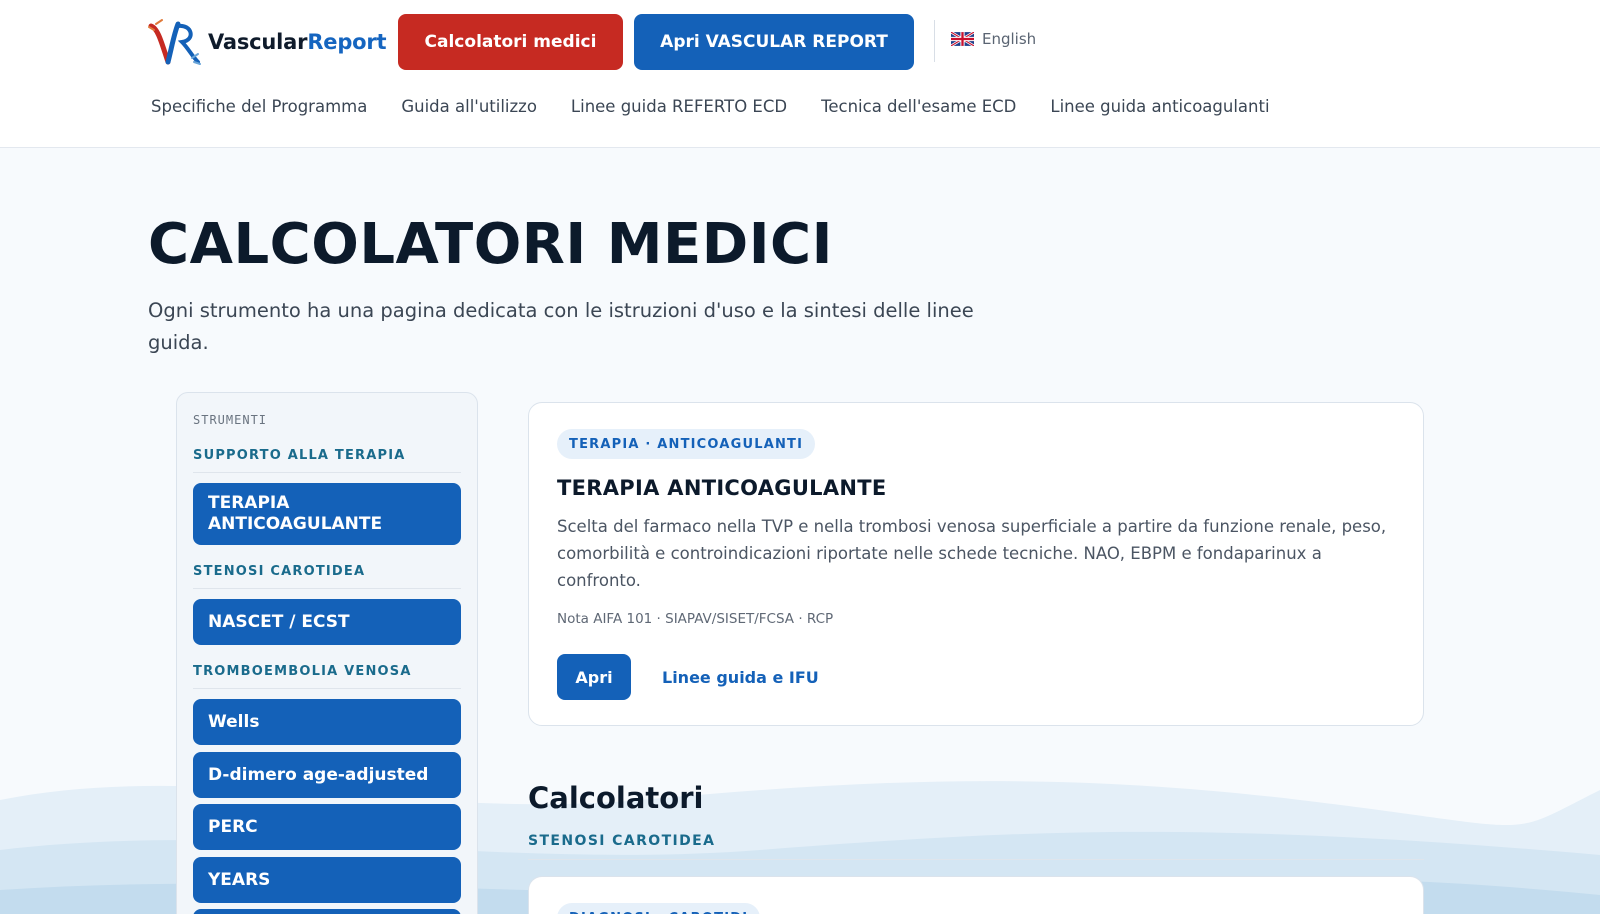 The image size is (1600, 914). I want to click on category-heading: STENOSI CAROTIDEA, so click(976, 846).